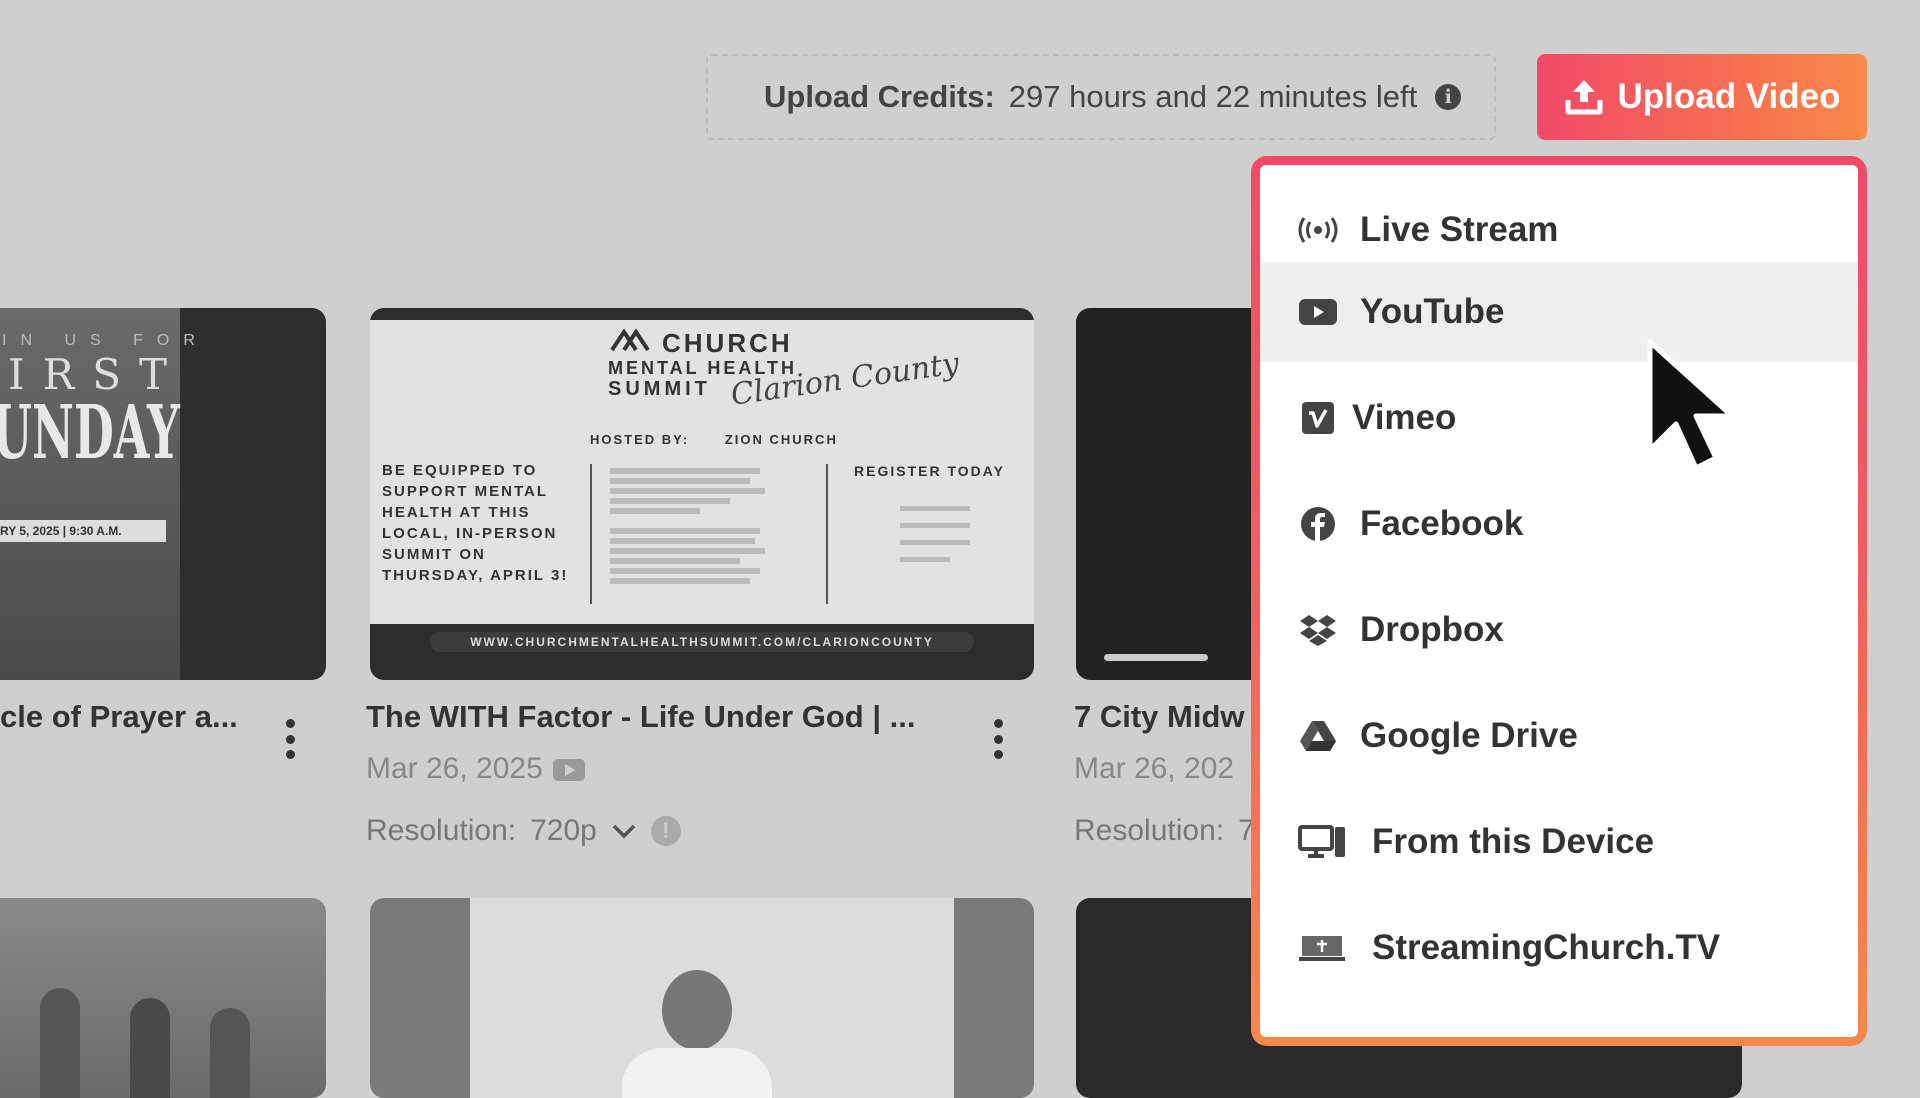  Describe the element at coordinates (640, 439) in the screenshot. I see `poster-hosted-label: HOSTED BY:` at that location.